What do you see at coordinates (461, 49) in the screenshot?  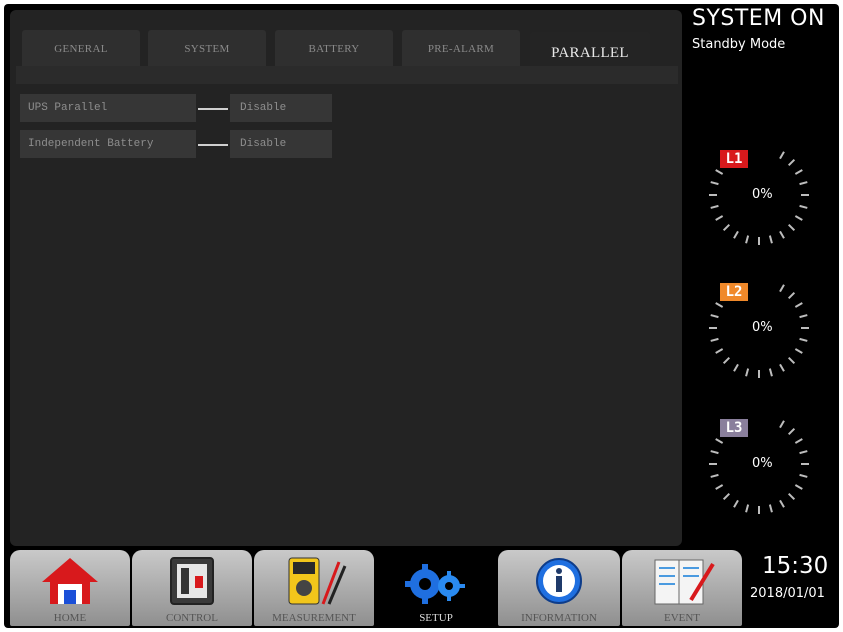 I see `tab-pre-alarm: PRE-ALARM` at bounding box center [461, 49].